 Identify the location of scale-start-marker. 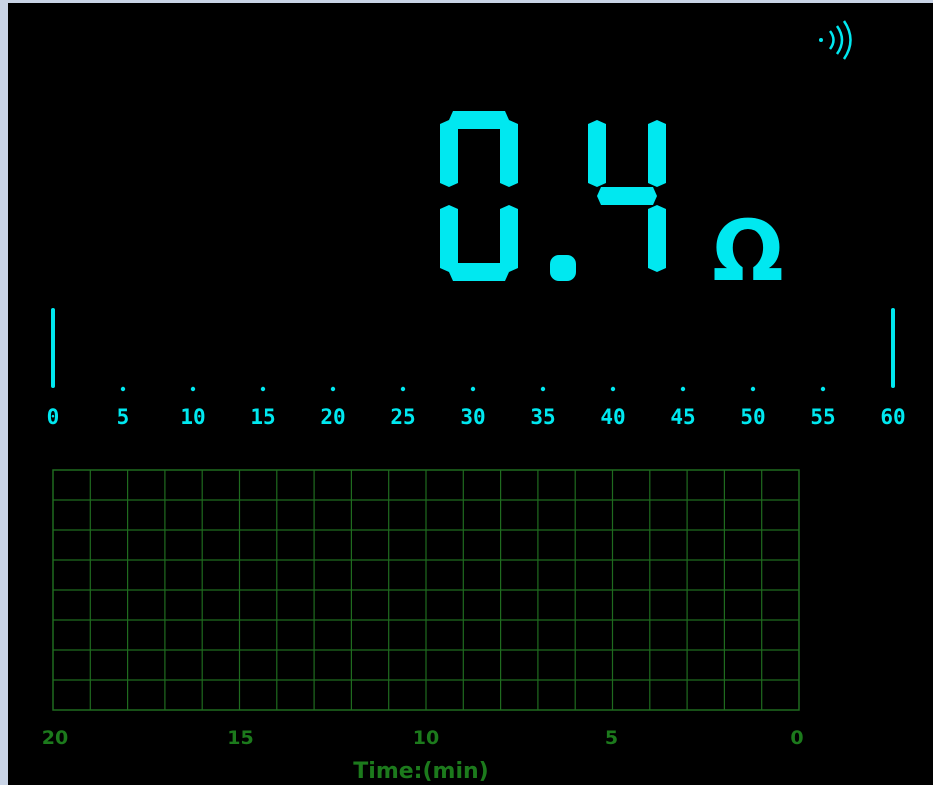
(53, 348).